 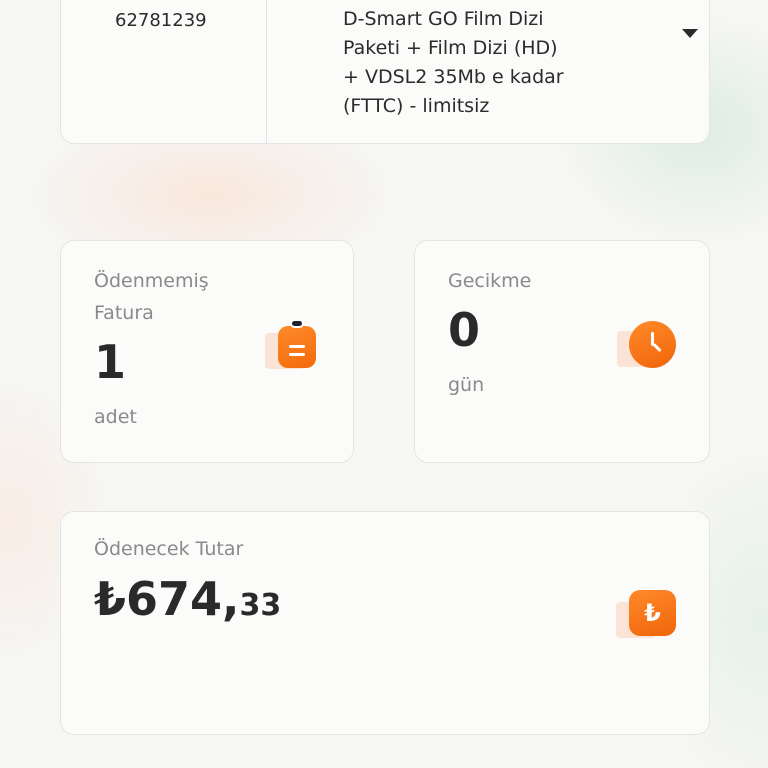 What do you see at coordinates (183, 599) in the screenshot?
I see `amount-whole: 674,` at bounding box center [183, 599].